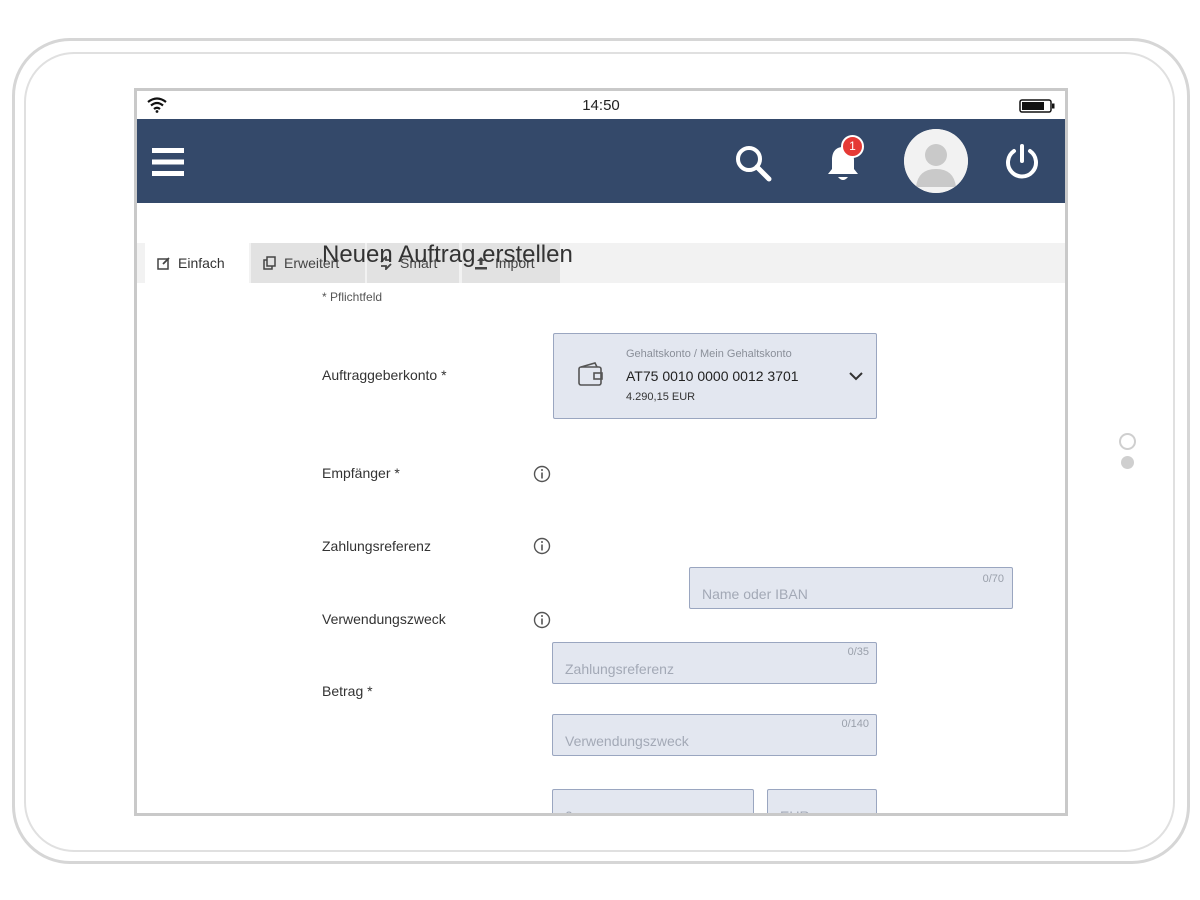  Describe the element at coordinates (822, 801) in the screenshot. I see `currency-select` at that location.